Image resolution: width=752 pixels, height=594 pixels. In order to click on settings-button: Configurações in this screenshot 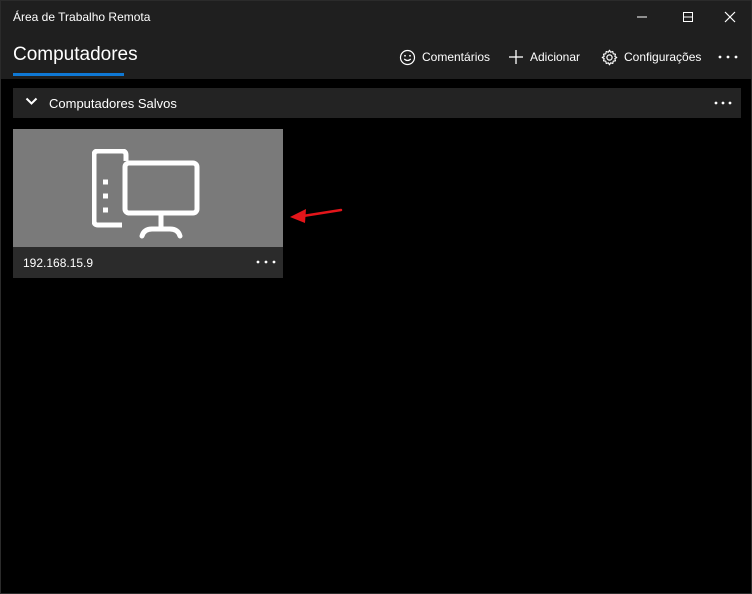, I will do `click(651, 57)`.